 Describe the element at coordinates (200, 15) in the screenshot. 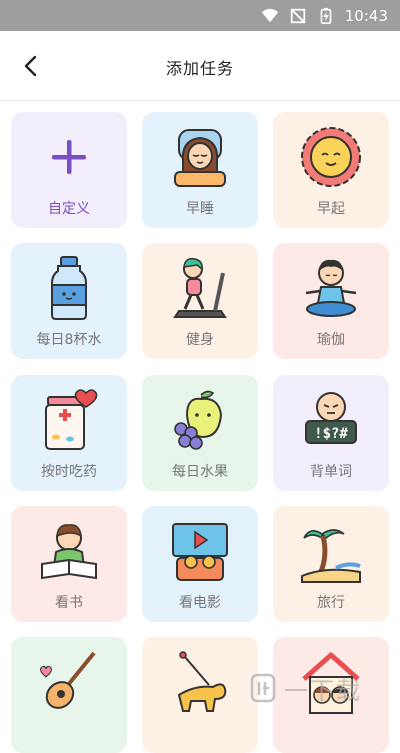

I see `status-bar: 10:43` at that location.